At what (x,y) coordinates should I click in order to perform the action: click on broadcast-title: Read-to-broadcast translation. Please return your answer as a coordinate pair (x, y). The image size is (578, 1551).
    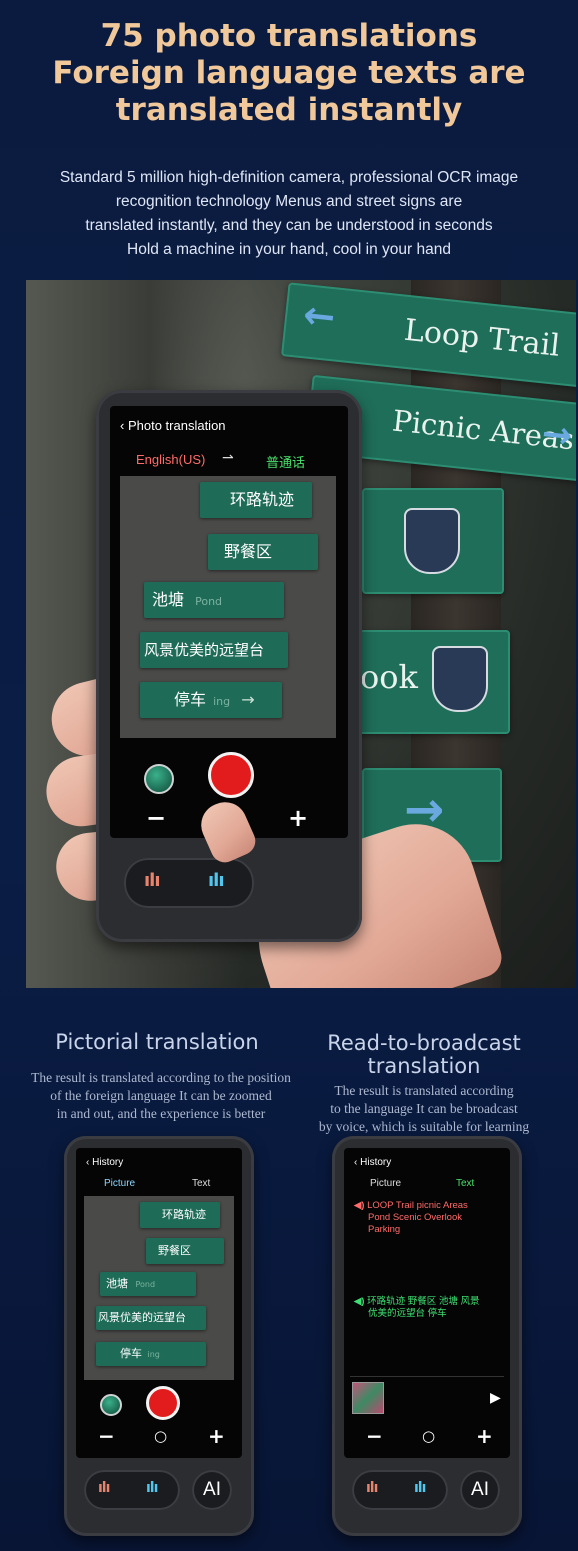
    Looking at the image, I should click on (424, 1055).